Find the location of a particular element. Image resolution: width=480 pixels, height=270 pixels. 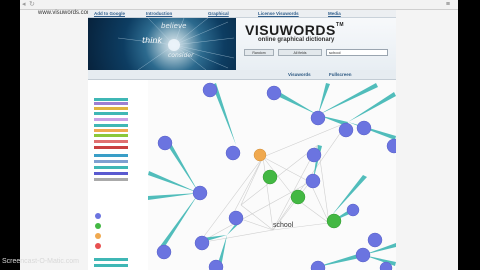

menu-graphical: Graphical is located at coordinates (218, 13).